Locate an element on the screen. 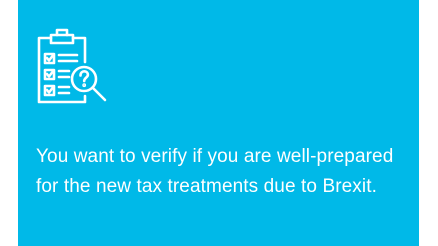  checklist-search-icon is located at coordinates (74, 67).